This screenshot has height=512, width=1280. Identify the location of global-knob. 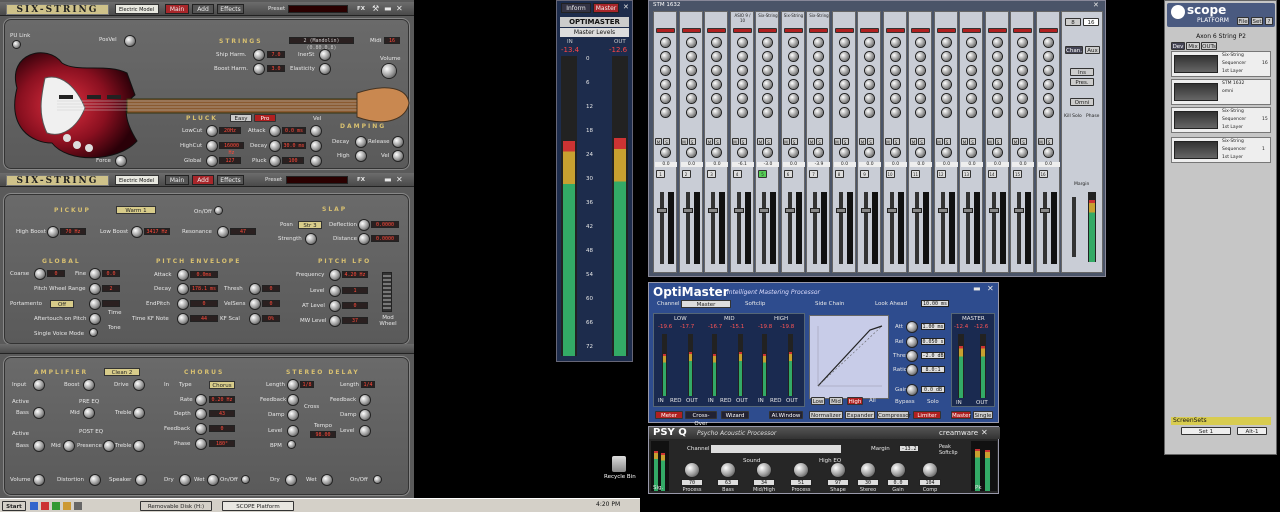
(212, 161).